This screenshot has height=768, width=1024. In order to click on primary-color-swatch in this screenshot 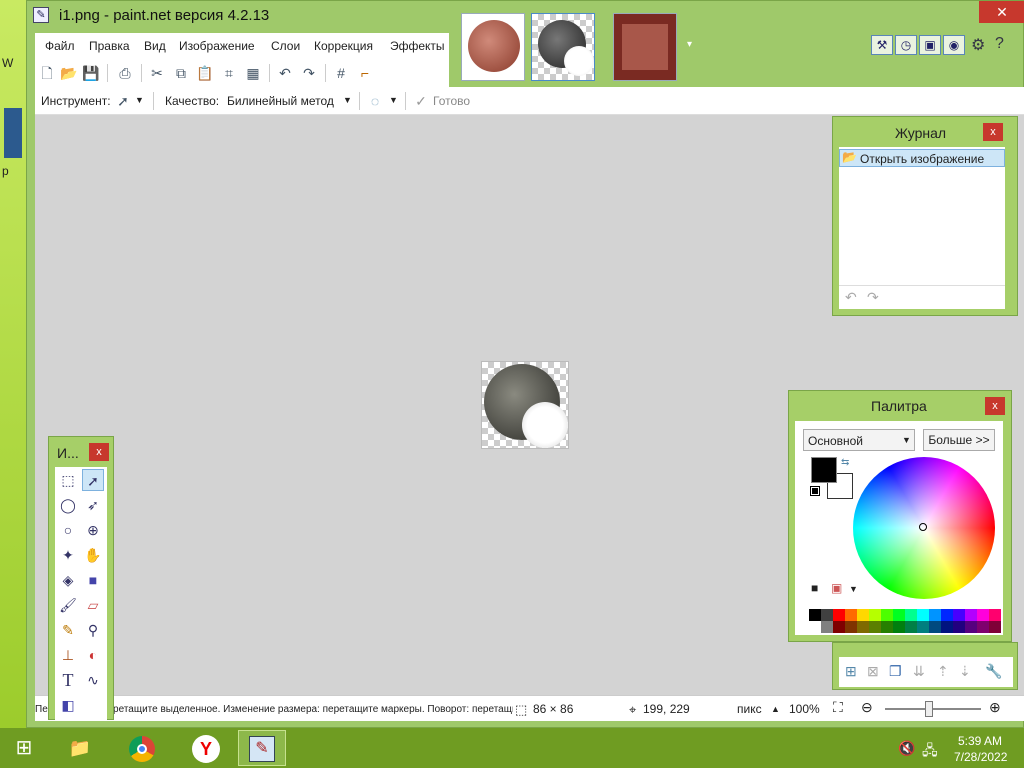, I will do `click(824, 470)`.